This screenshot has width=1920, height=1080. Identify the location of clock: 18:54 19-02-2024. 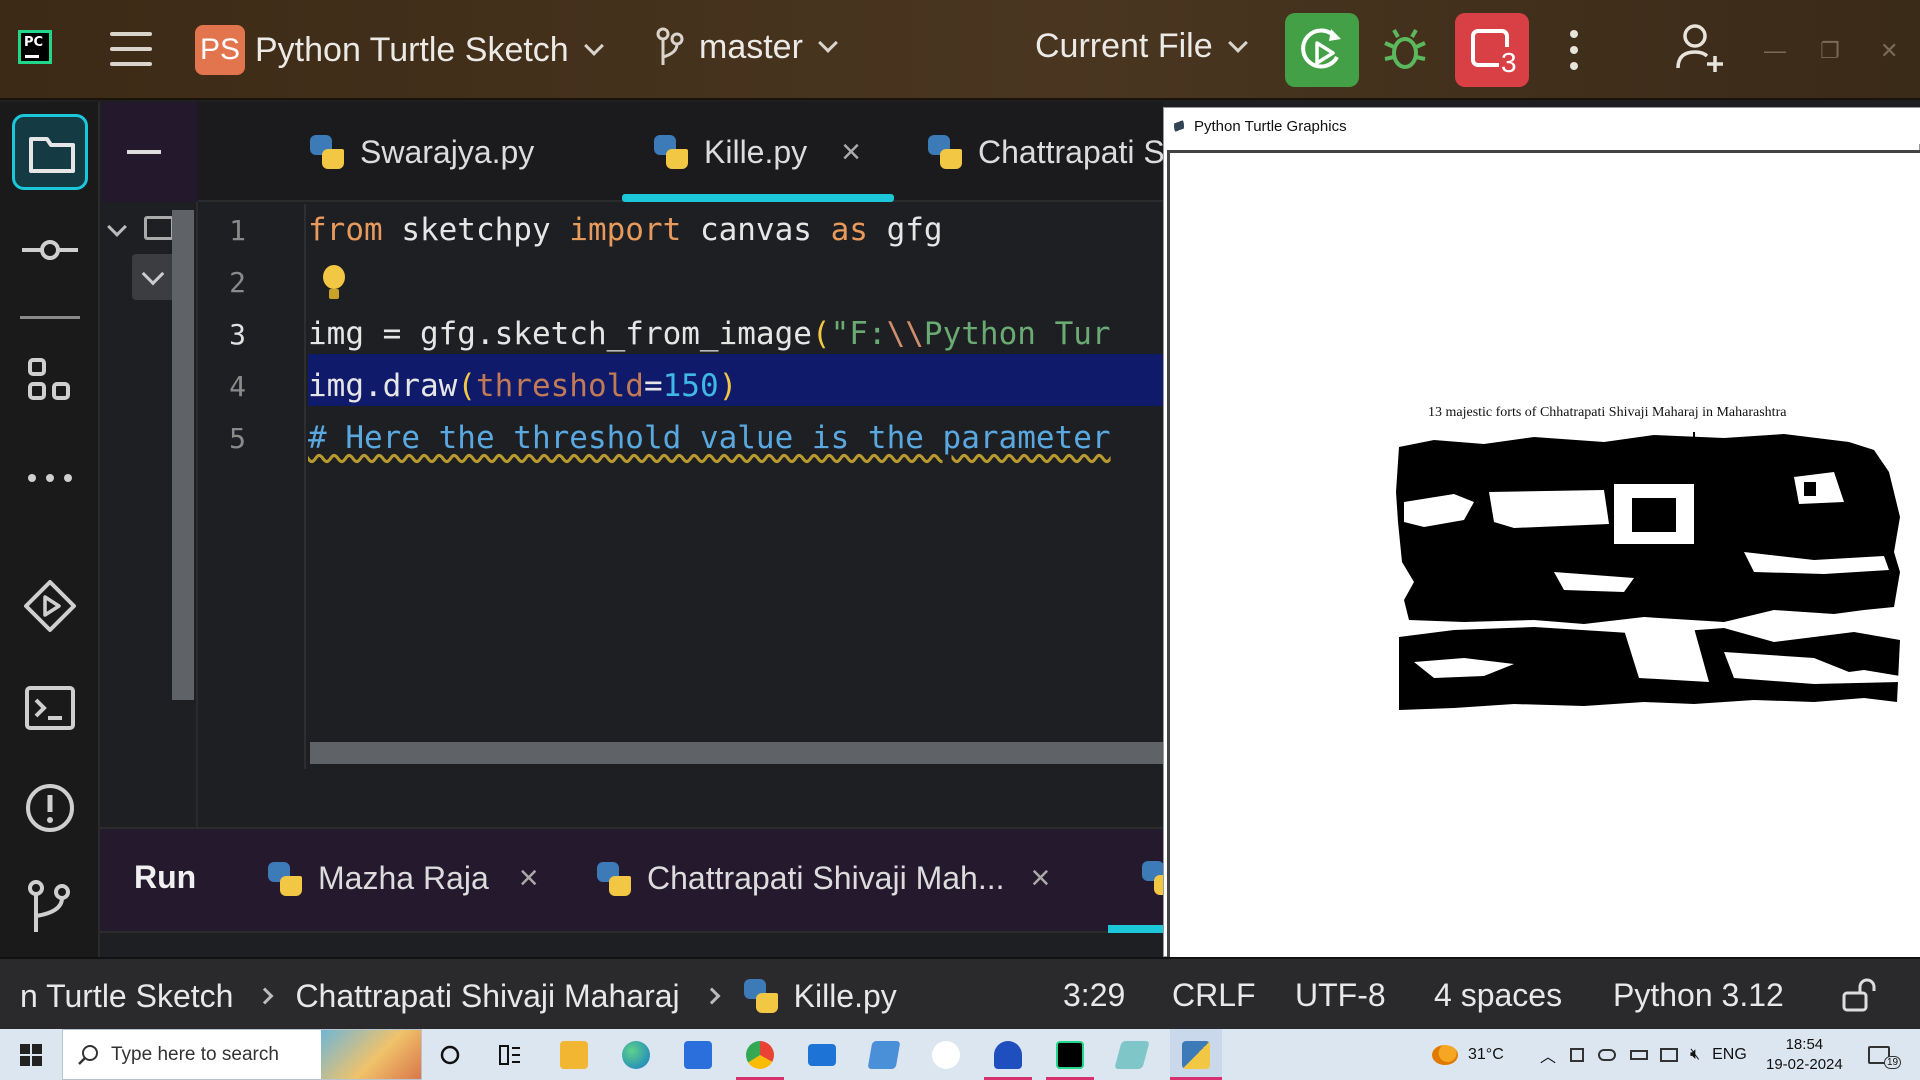
(1804, 1054).